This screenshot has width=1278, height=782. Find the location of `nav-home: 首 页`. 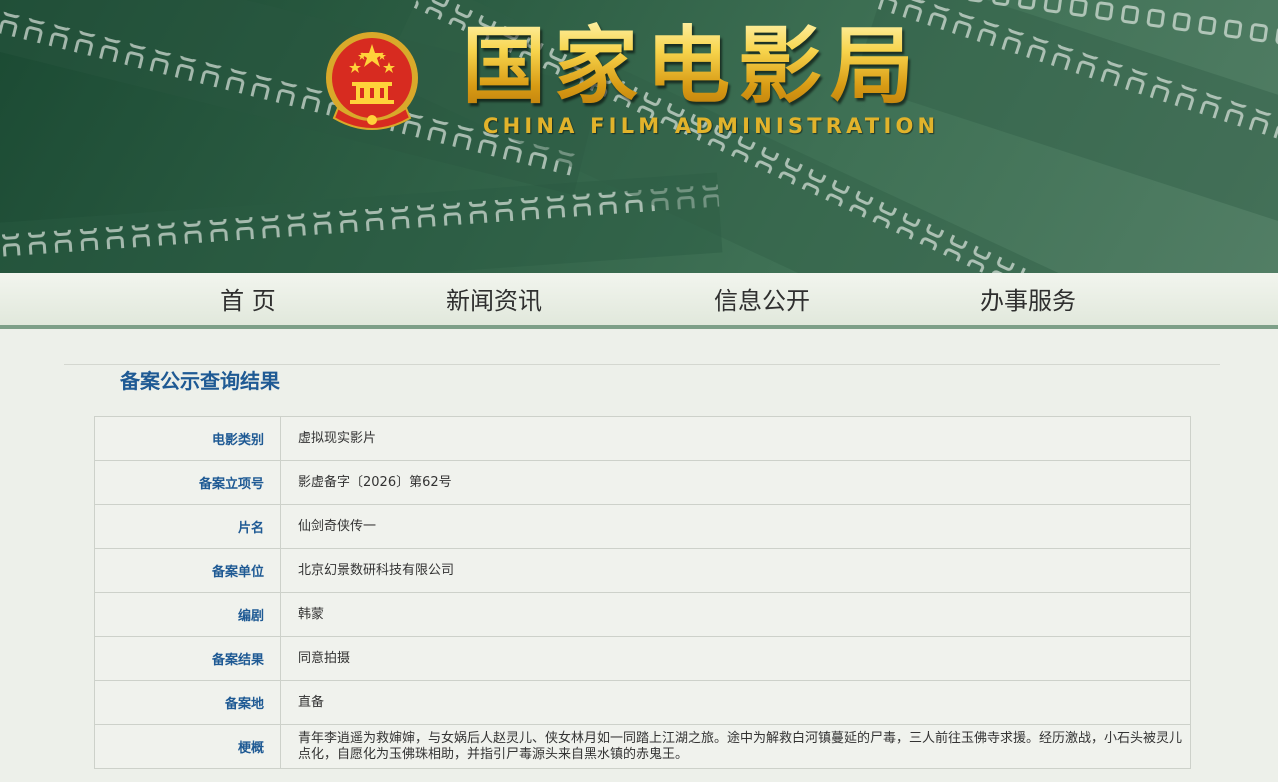

nav-home: 首 页 is located at coordinates (248, 301).